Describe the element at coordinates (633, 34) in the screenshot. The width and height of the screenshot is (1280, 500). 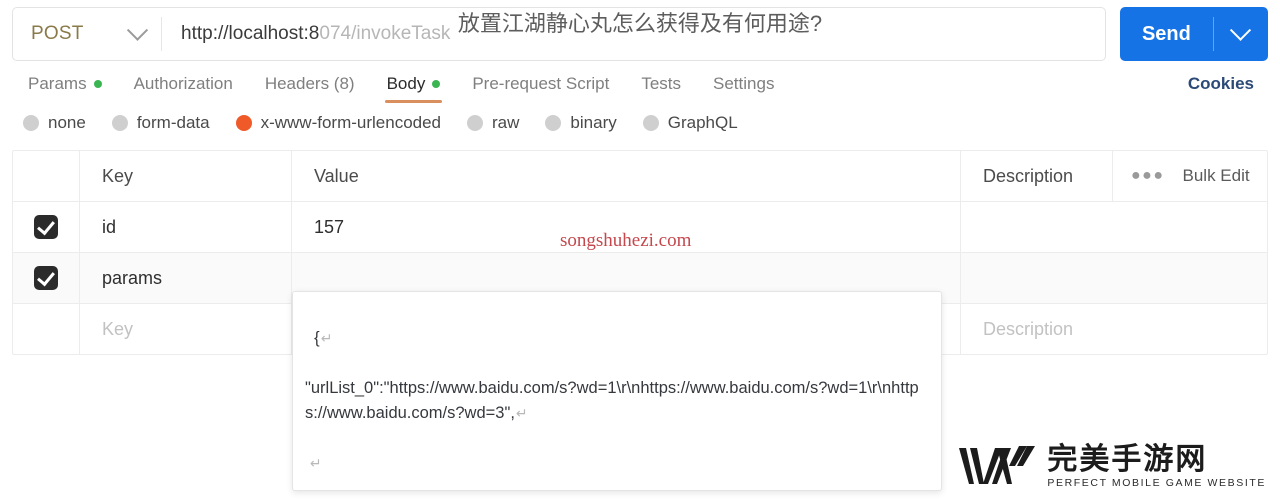
I see `url-input: http://localhost:8074/invokeTask` at that location.